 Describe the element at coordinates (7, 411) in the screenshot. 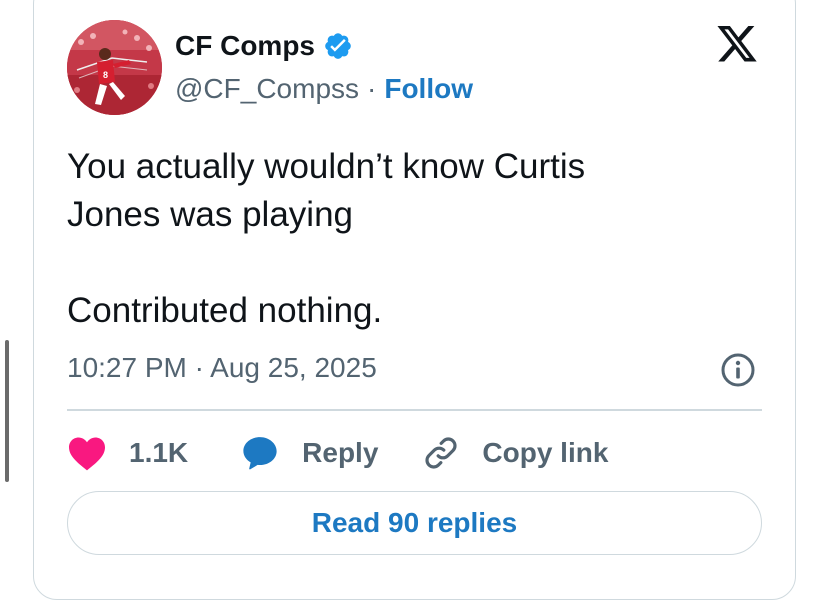

I see `scrollbar` at that location.